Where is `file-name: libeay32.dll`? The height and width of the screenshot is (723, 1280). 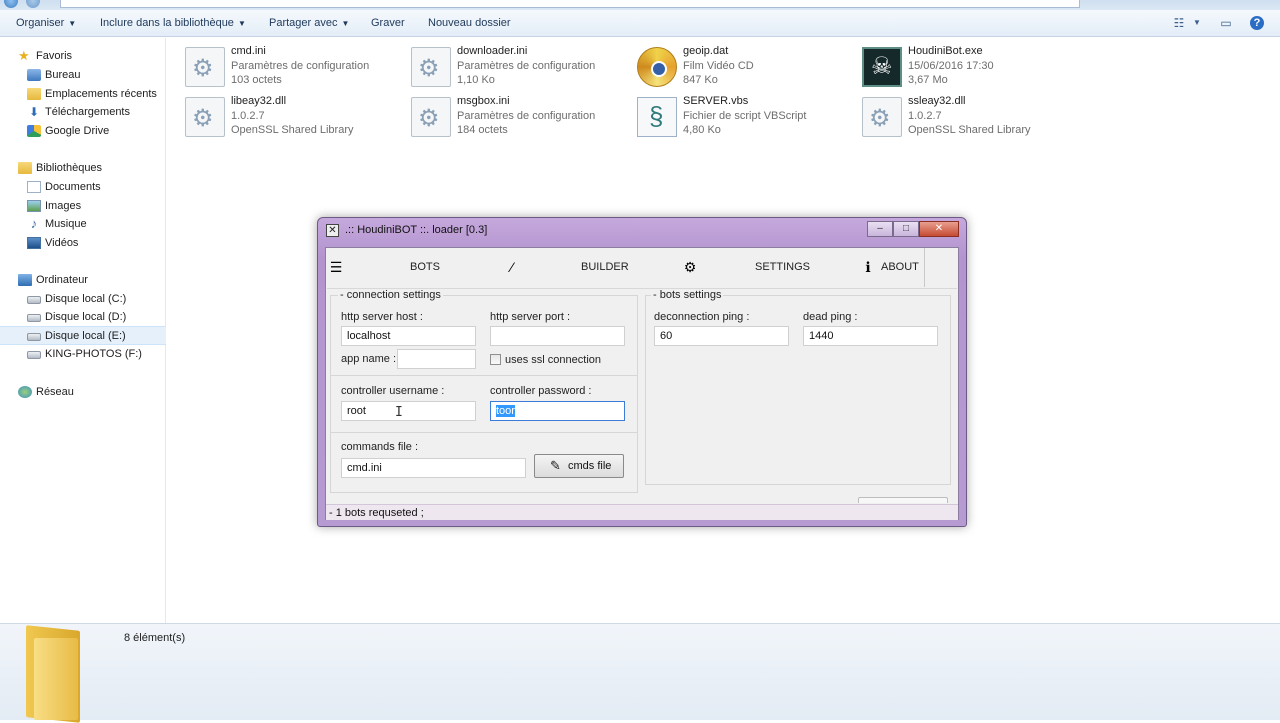
file-name: libeay32.dll is located at coordinates (259, 101).